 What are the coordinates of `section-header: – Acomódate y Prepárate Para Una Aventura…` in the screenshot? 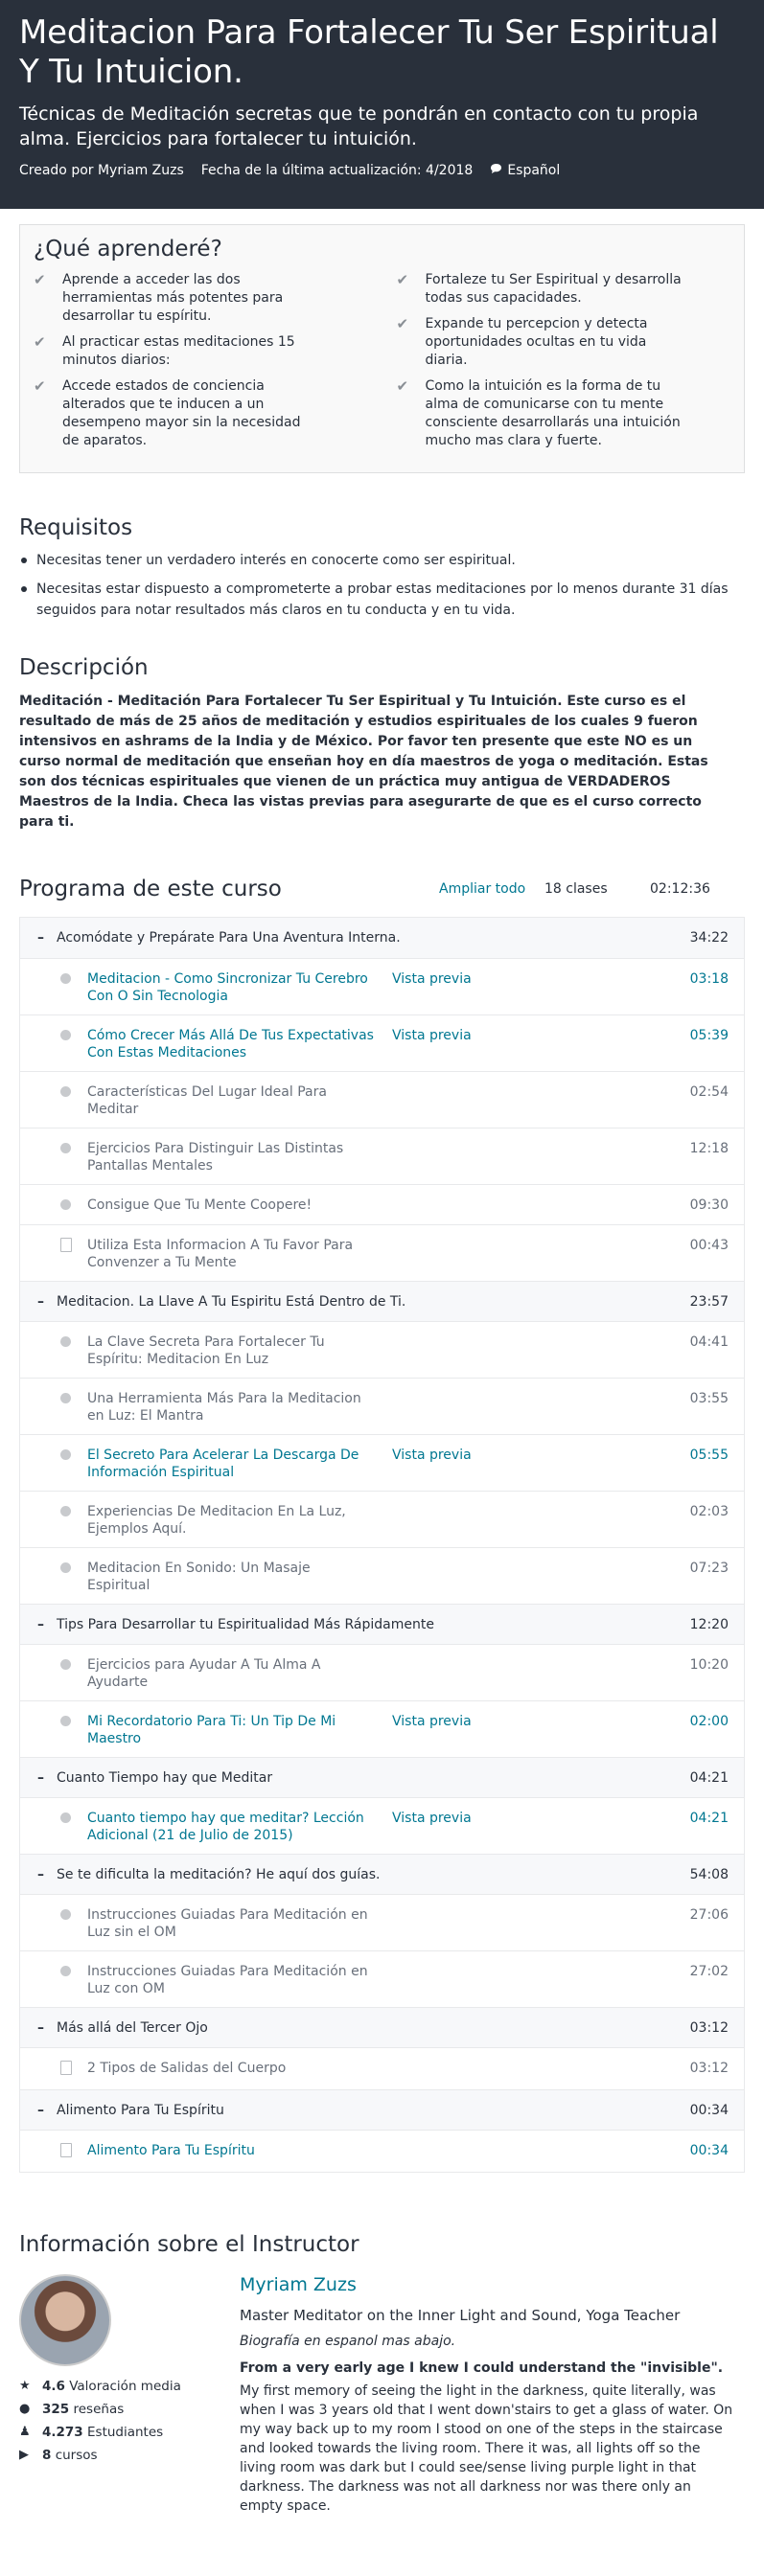 It's located at (382, 938).